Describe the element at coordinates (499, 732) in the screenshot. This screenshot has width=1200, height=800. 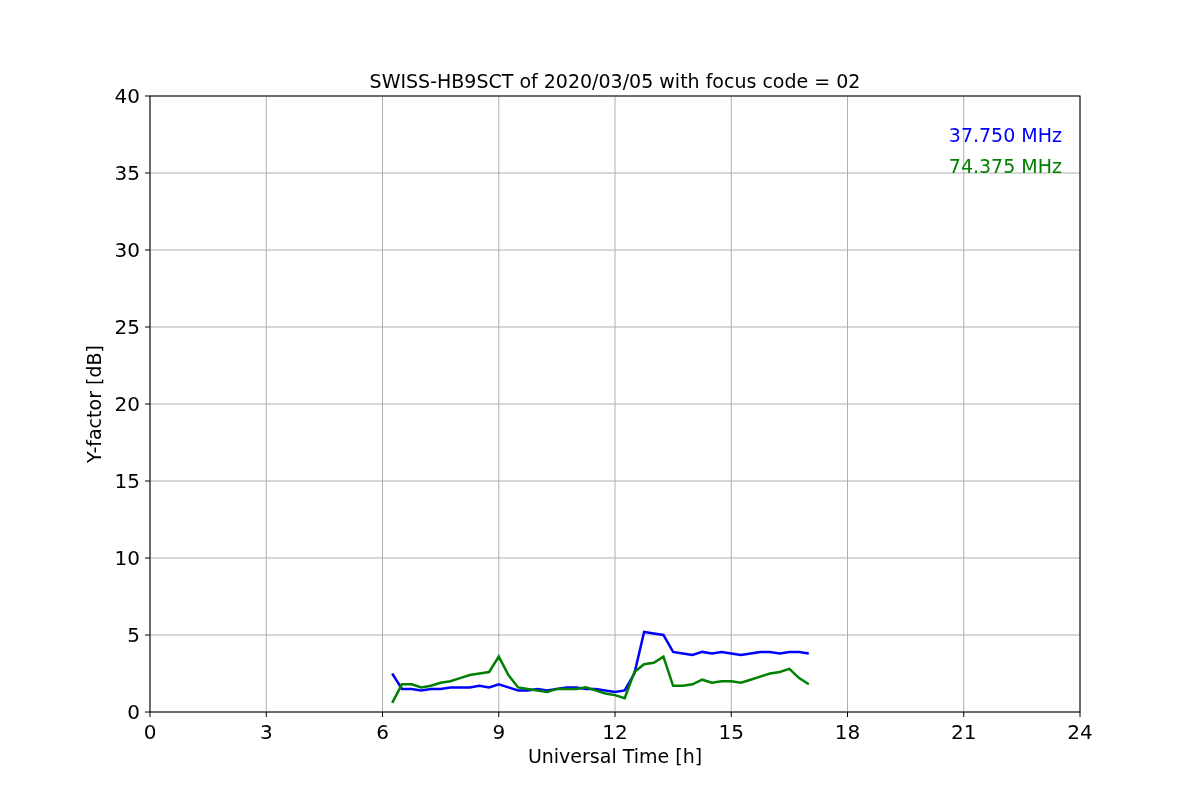
I see `tick-label: 9` at that location.